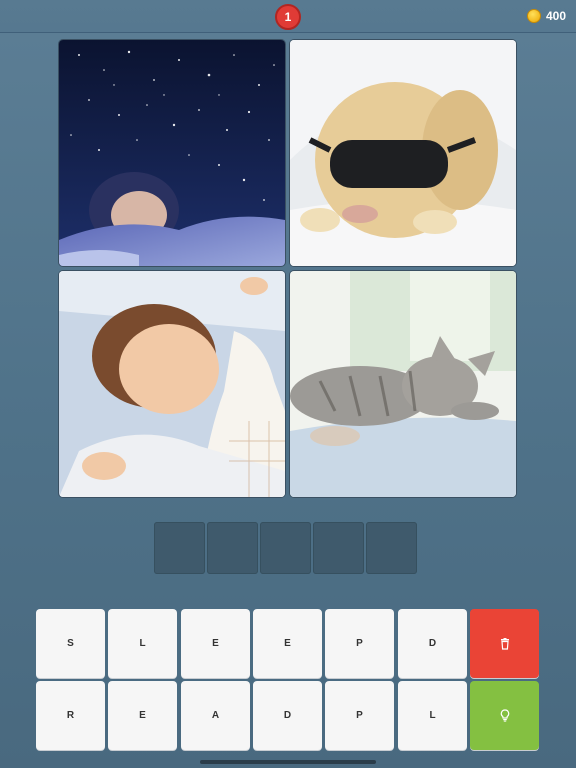  I want to click on lightbulb-icon, so click(504, 715).